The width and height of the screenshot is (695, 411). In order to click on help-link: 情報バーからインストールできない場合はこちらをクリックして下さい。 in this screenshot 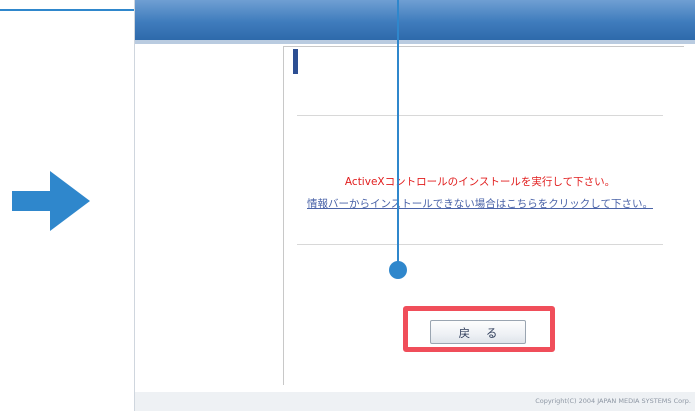, I will do `click(480, 204)`.